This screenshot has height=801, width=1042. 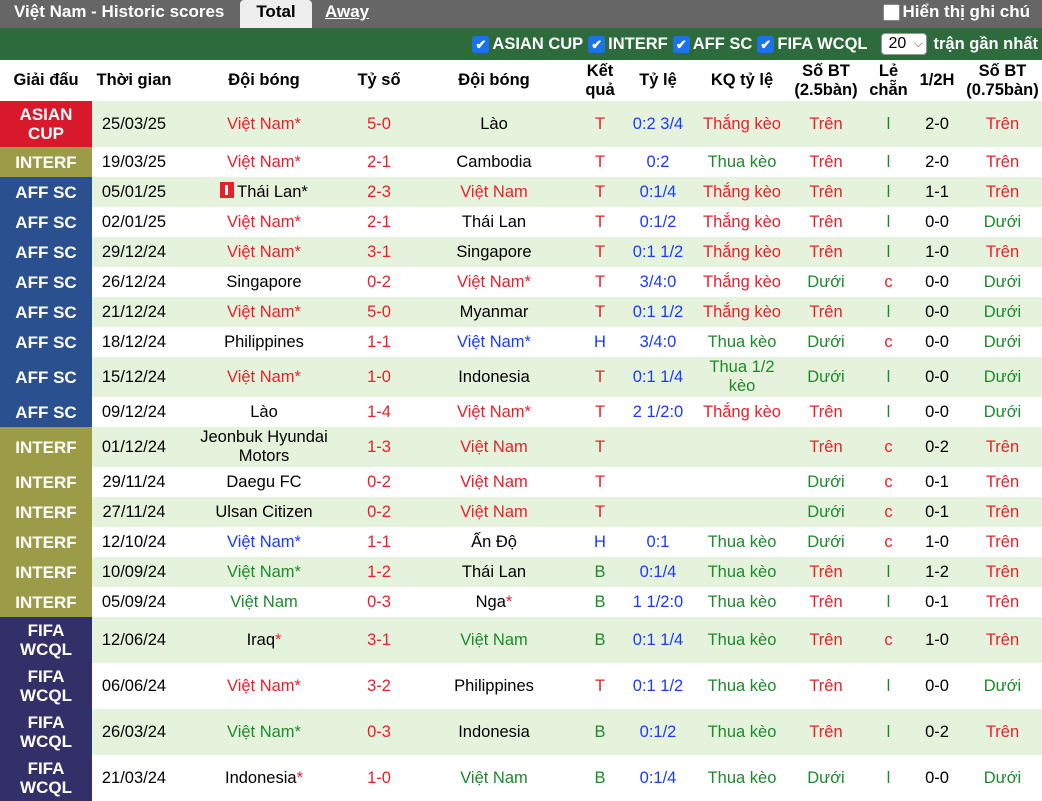 I want to click on tab-away: Away, so click(x=347, y=12).